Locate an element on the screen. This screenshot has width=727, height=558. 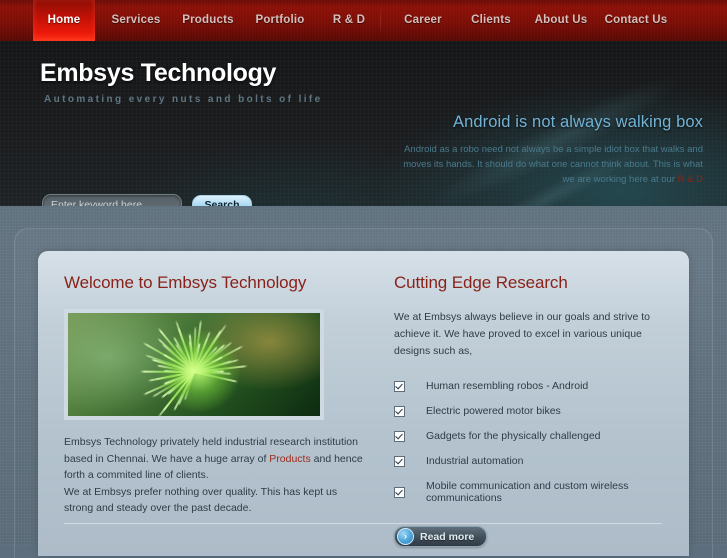
search-button: Search is located at coordinates (222, 200).